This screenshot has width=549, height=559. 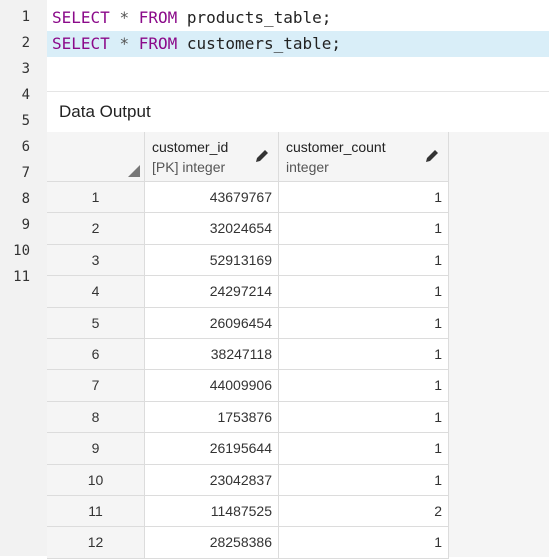 I want to click on row-number-cell: 6, so click(x=96, y=355).